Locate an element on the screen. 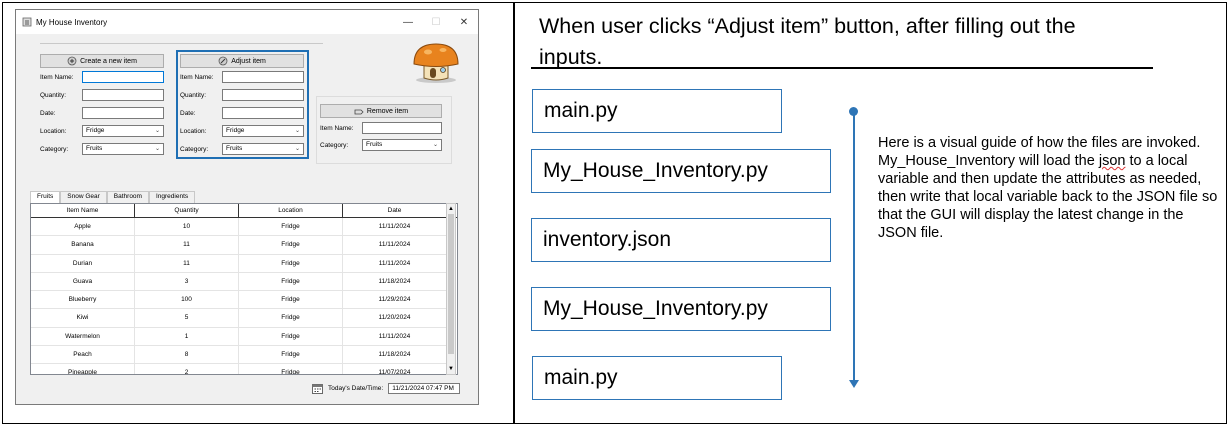 This screenshot has height=428, width=1229. remove-item-button: Remove item is located at coordinates (381, 111).